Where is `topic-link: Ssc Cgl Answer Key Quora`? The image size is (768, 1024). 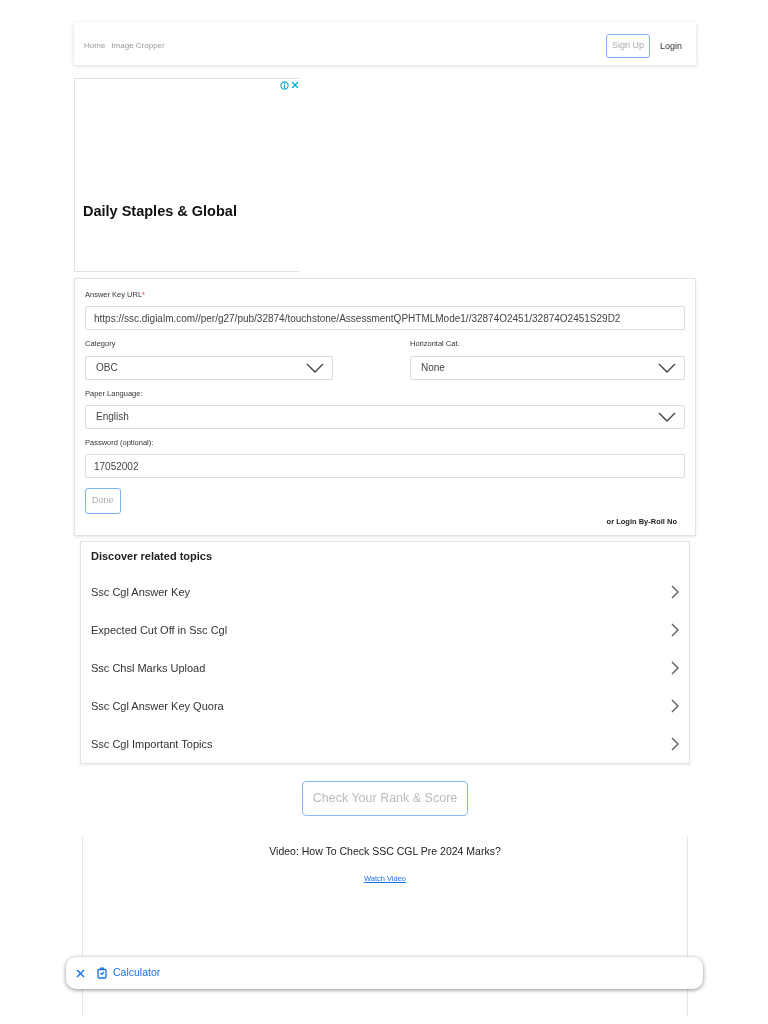 topic-link: Ssc Cgl Answer Key Quora is located at coordinates (385, 706).